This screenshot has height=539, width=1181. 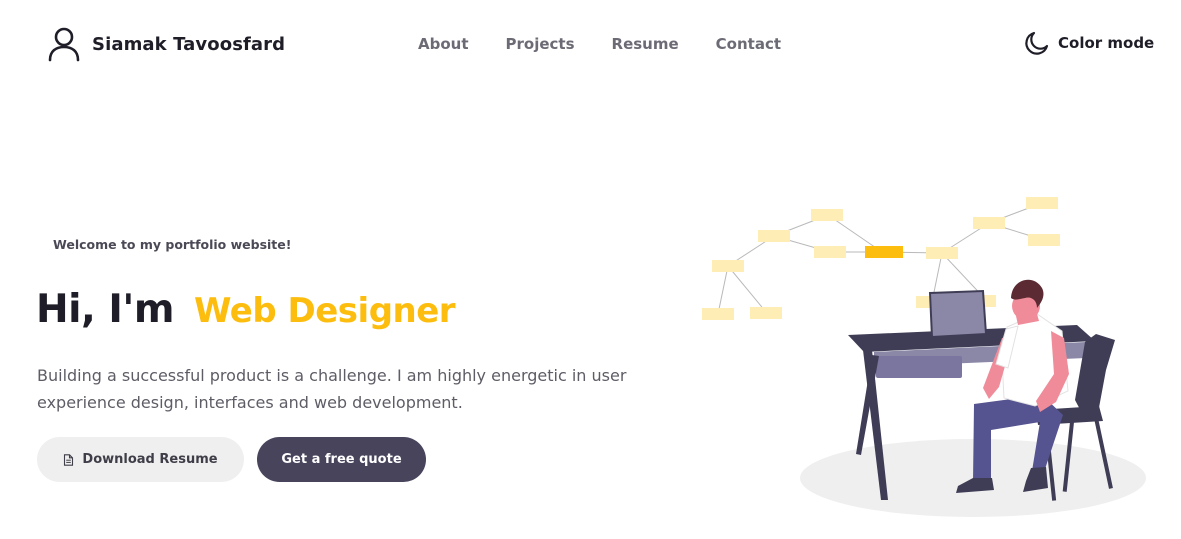 What do you see at coordinates (172, 244) in the screenshot?
I see `welcome-text: Welcome to my portfolio website!` at bounding box center [172, 244].